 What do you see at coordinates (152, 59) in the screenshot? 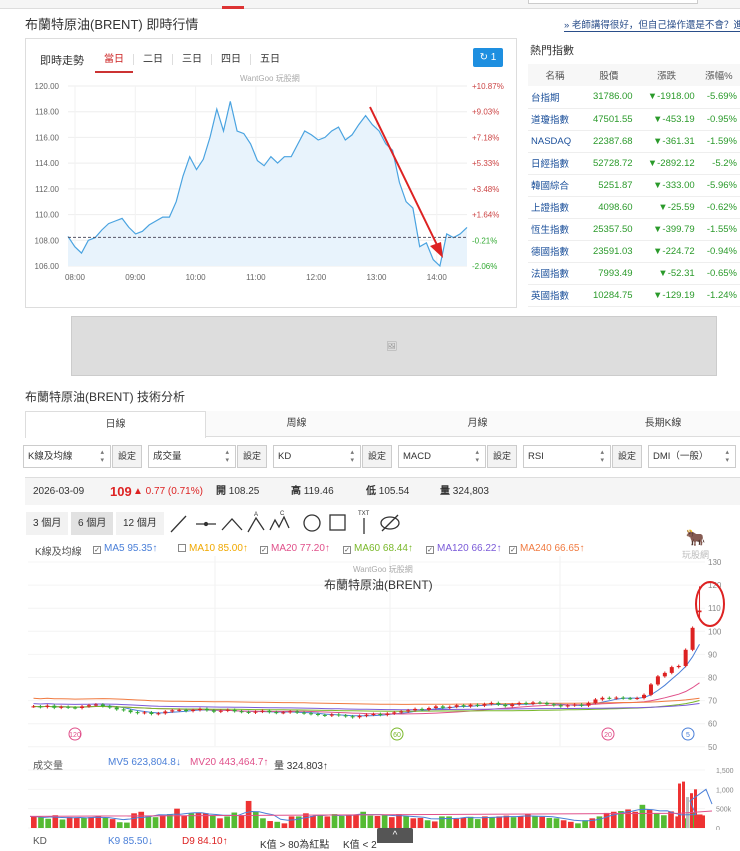
I see `tab-day2: 二日` at bounding box center [152, 59].